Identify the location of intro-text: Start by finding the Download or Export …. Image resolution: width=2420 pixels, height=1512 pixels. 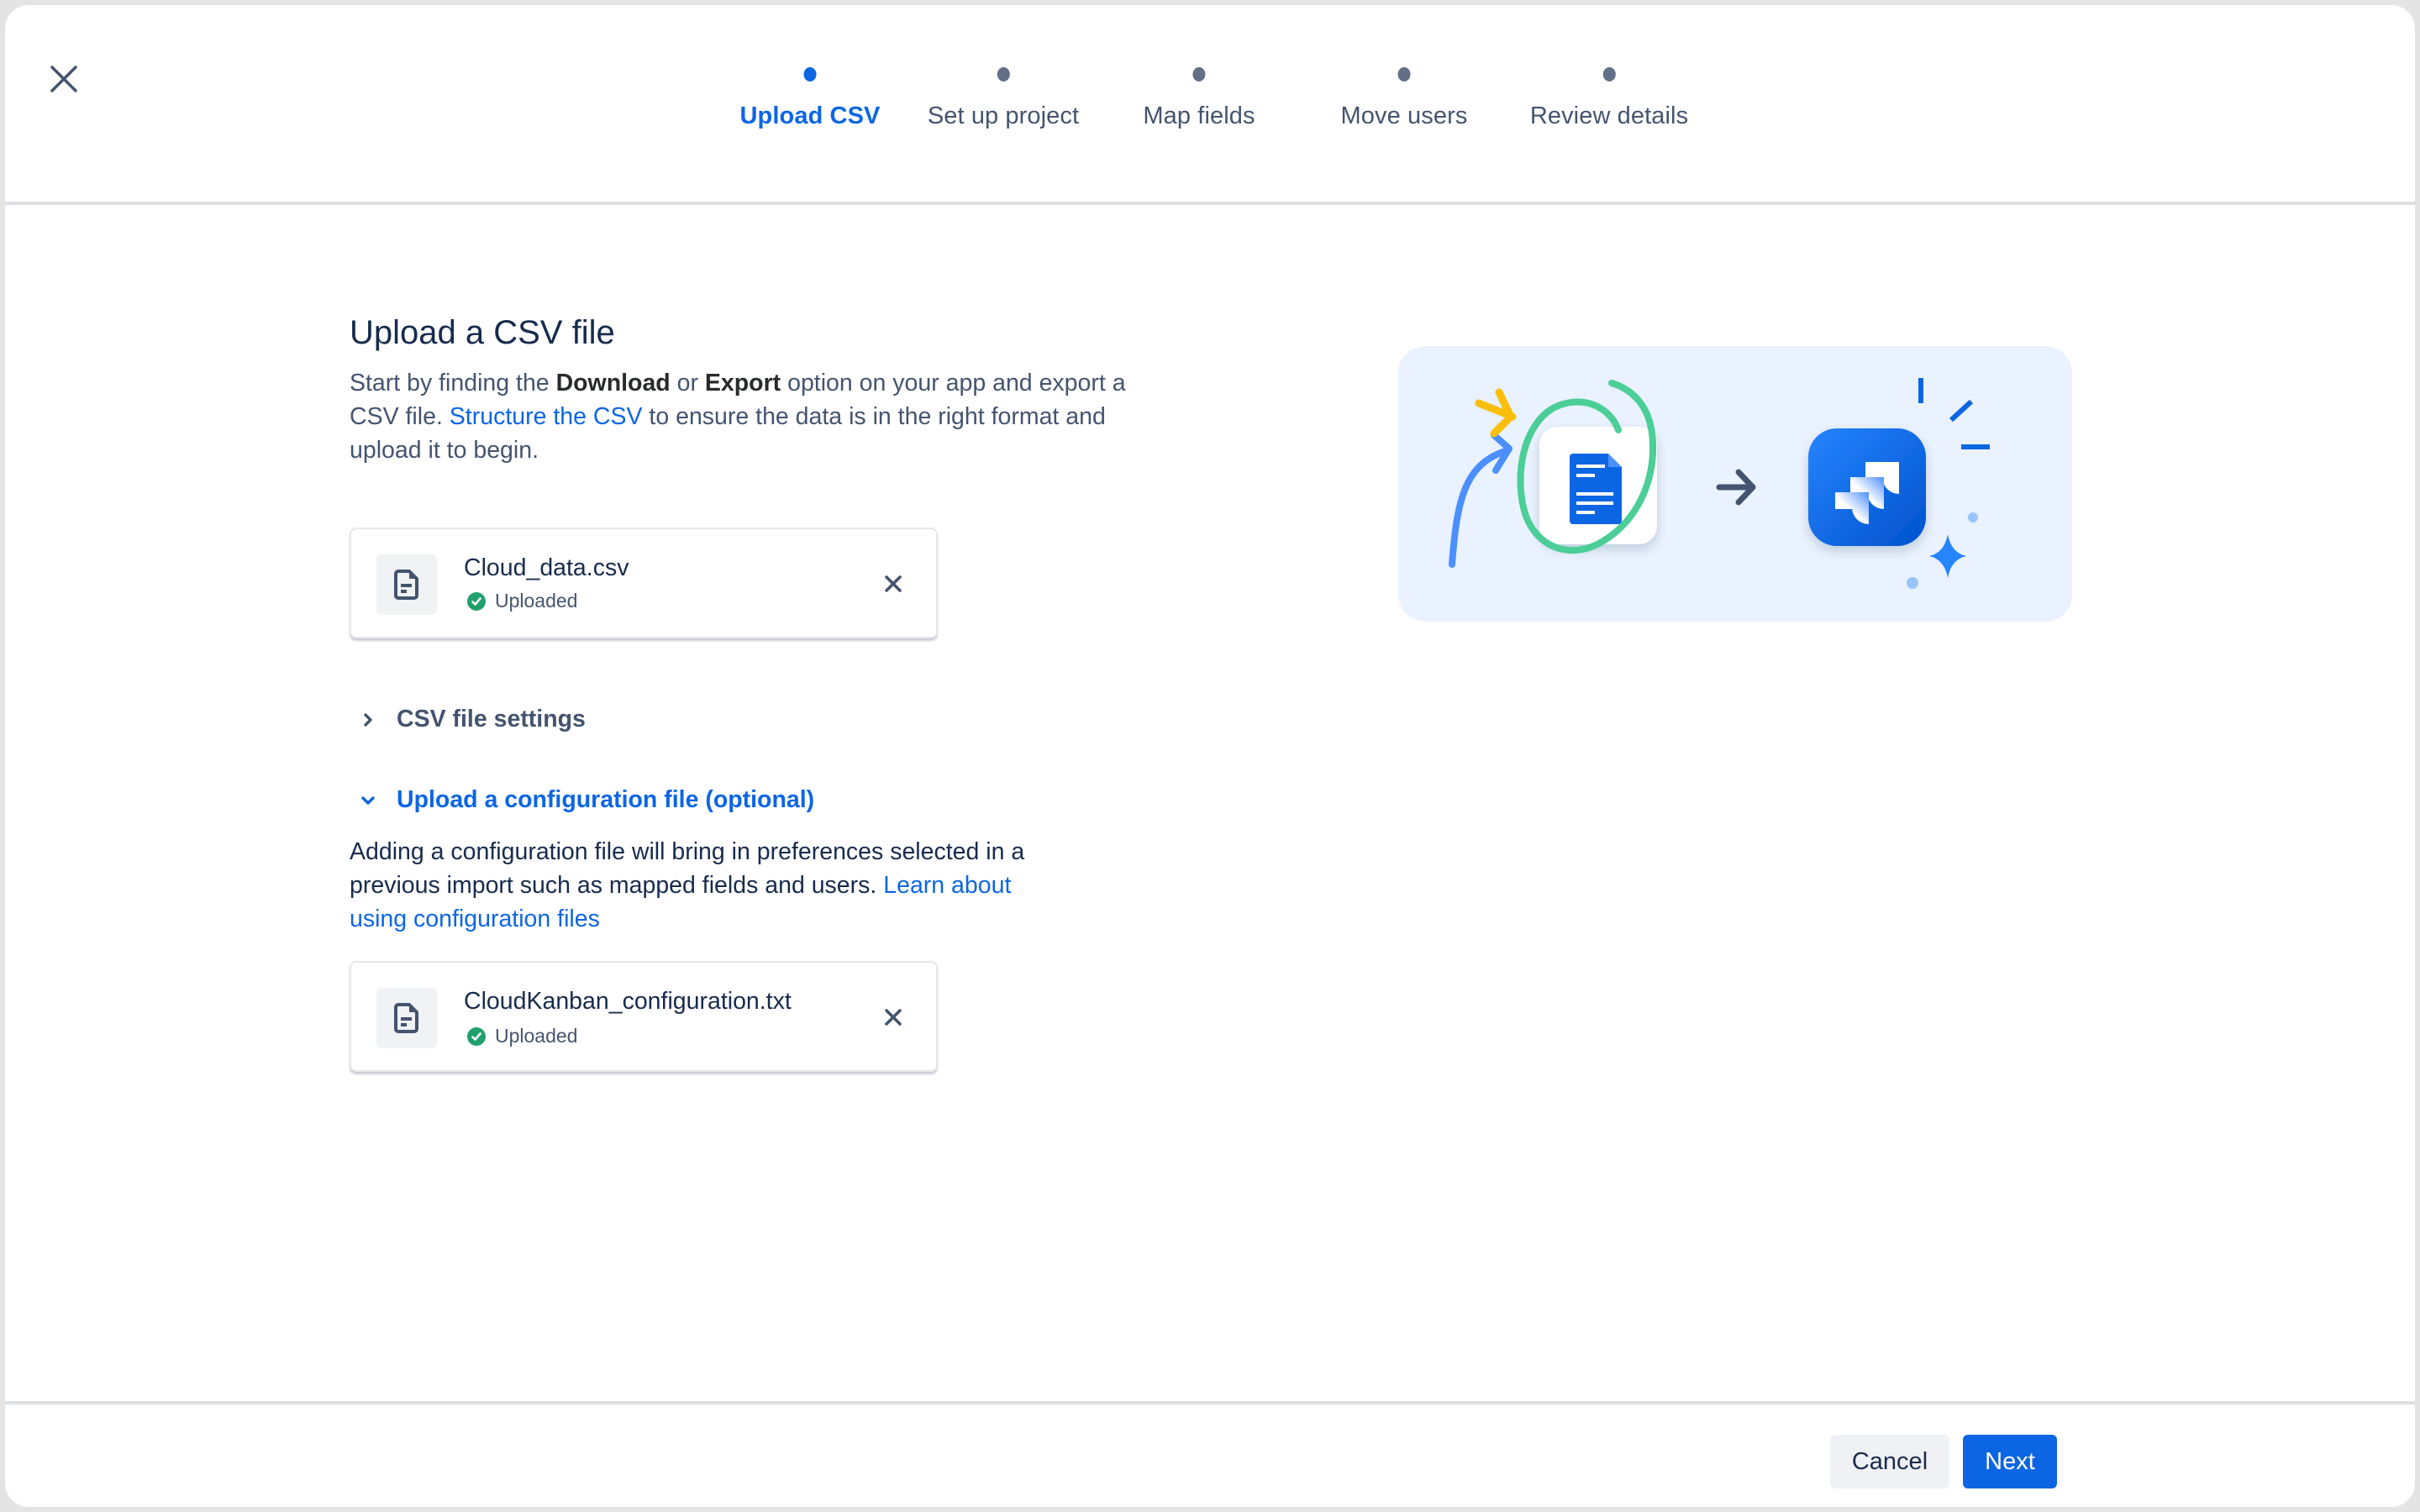
(762, 416).